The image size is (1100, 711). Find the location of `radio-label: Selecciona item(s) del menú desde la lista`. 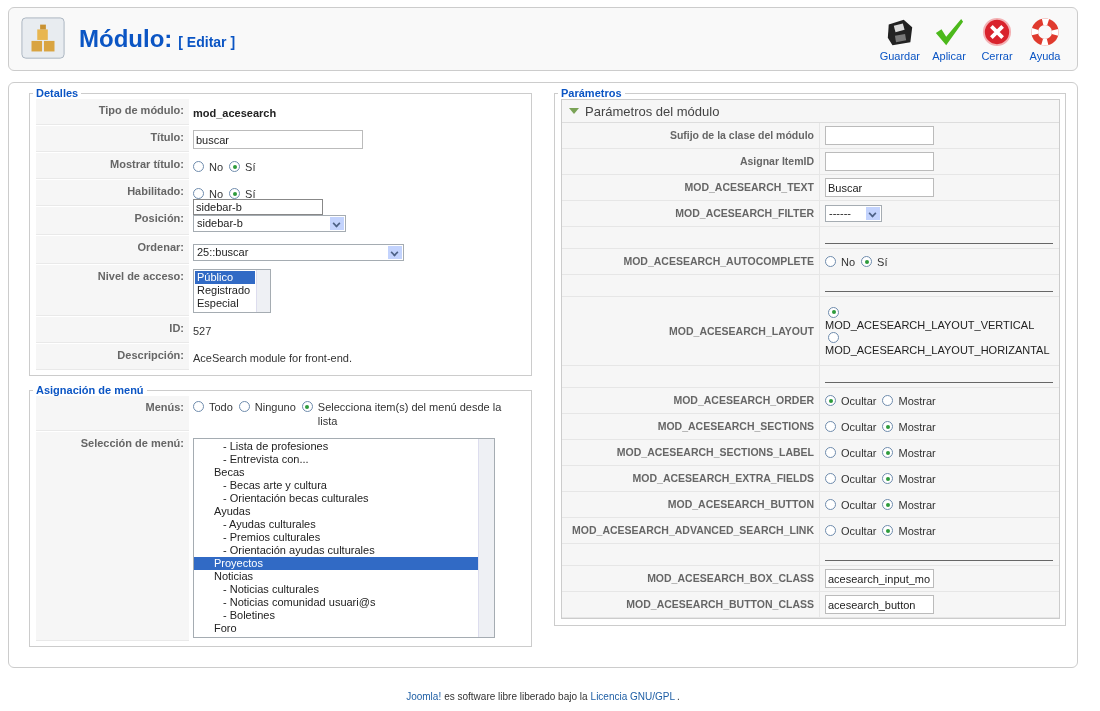

radio-label: Selecciona item(s) del menú desde la lista is located at coordinates (410, 414).